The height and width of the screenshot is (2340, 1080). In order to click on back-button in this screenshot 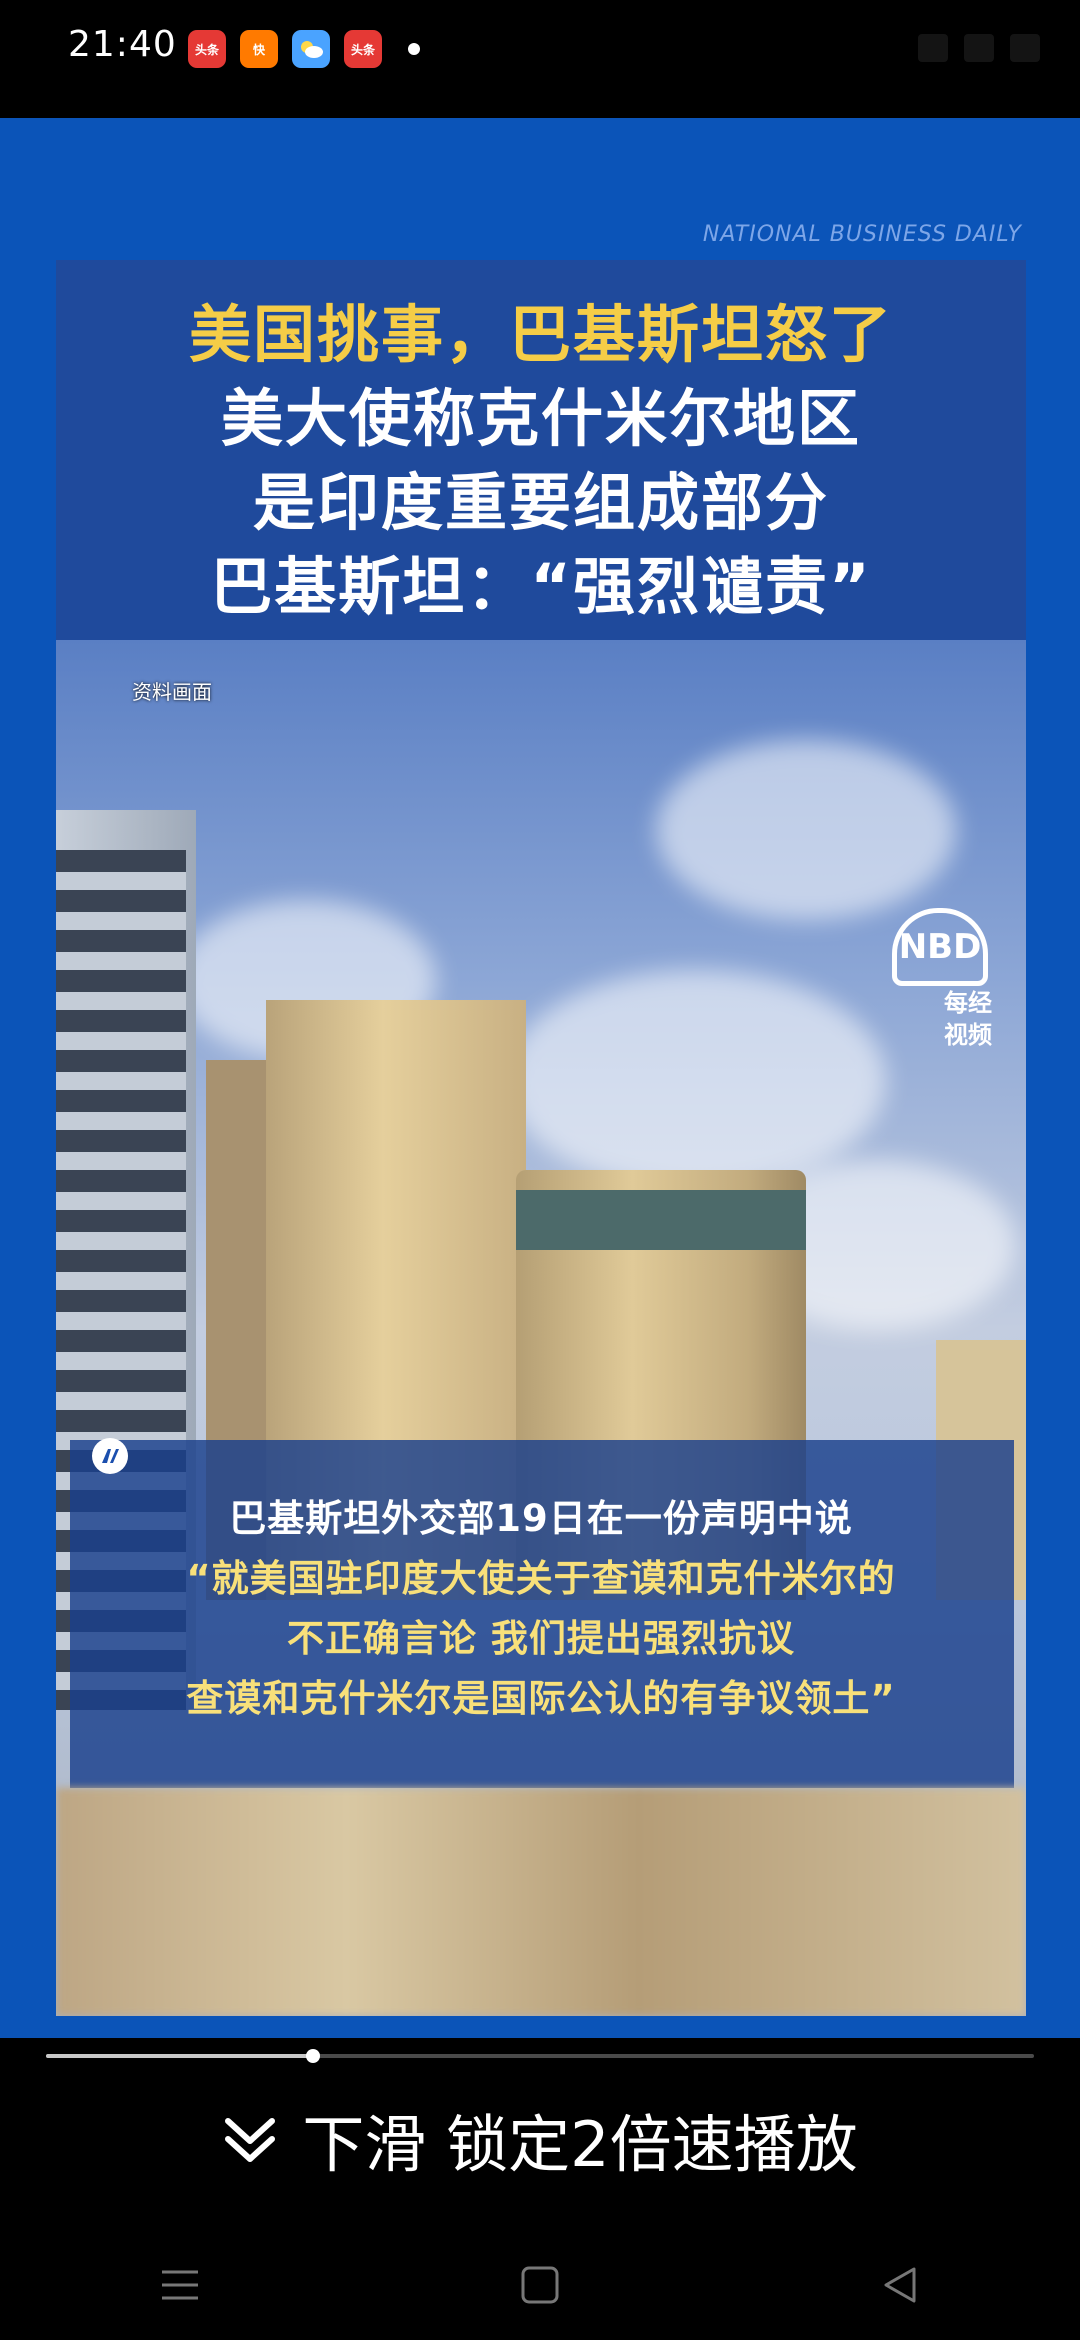, I will do `click(900, 2285)`.